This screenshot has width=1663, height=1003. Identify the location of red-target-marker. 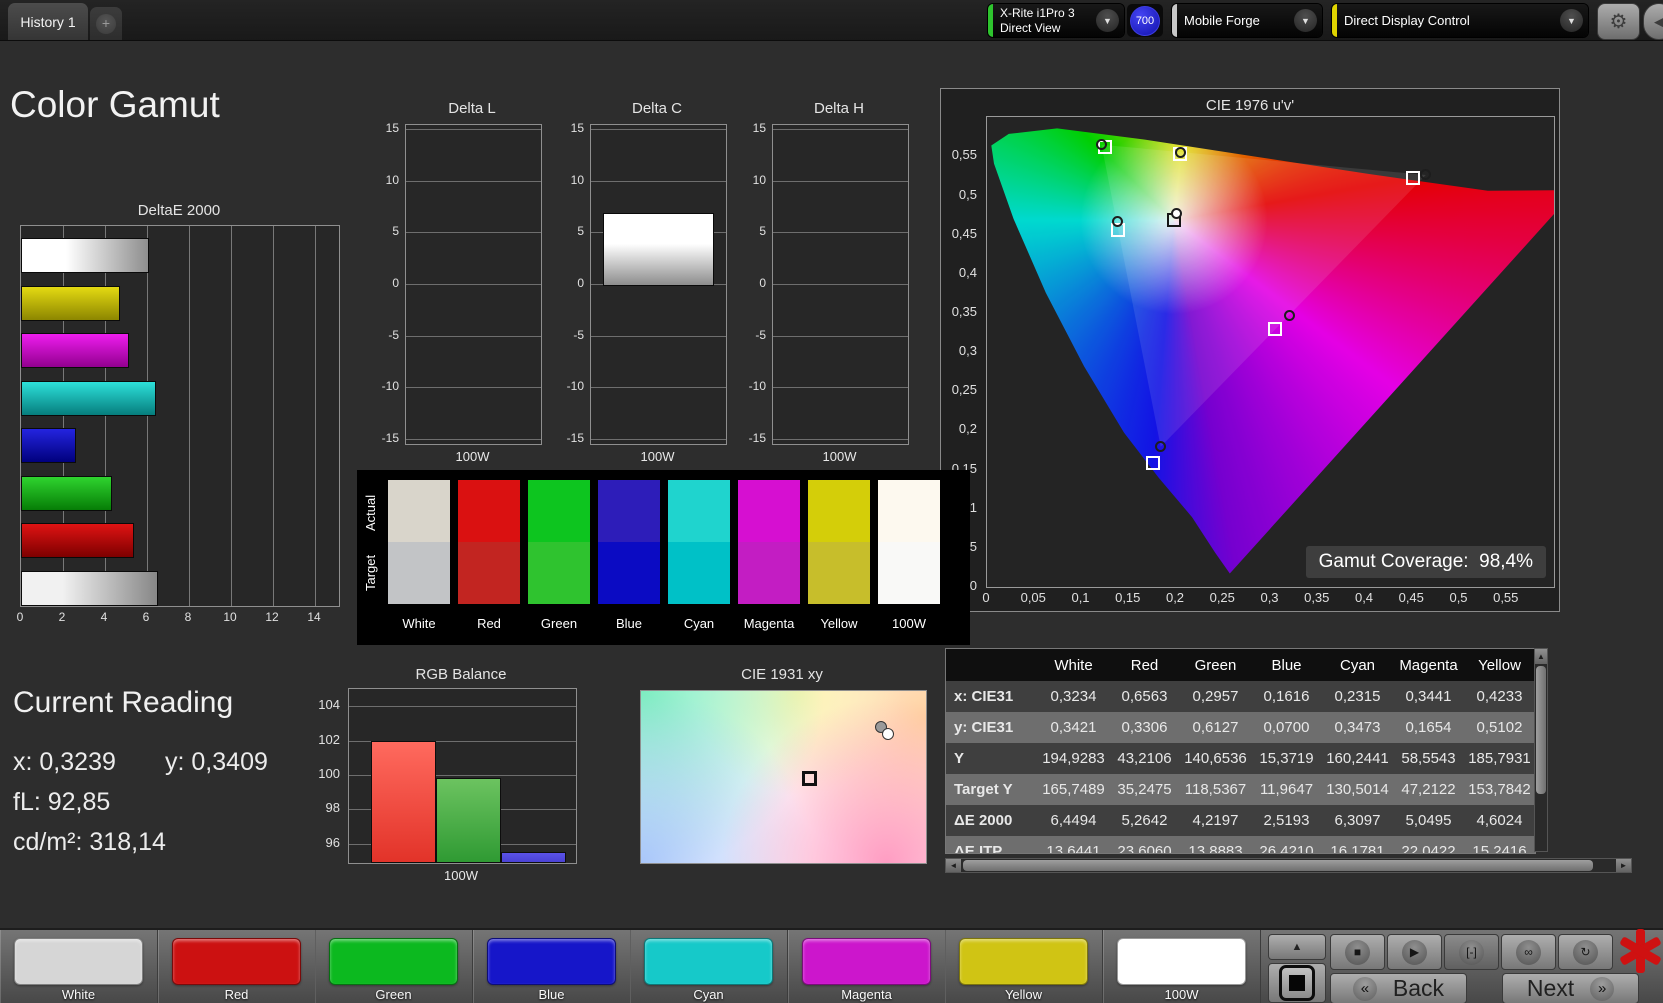
(1412, 177).